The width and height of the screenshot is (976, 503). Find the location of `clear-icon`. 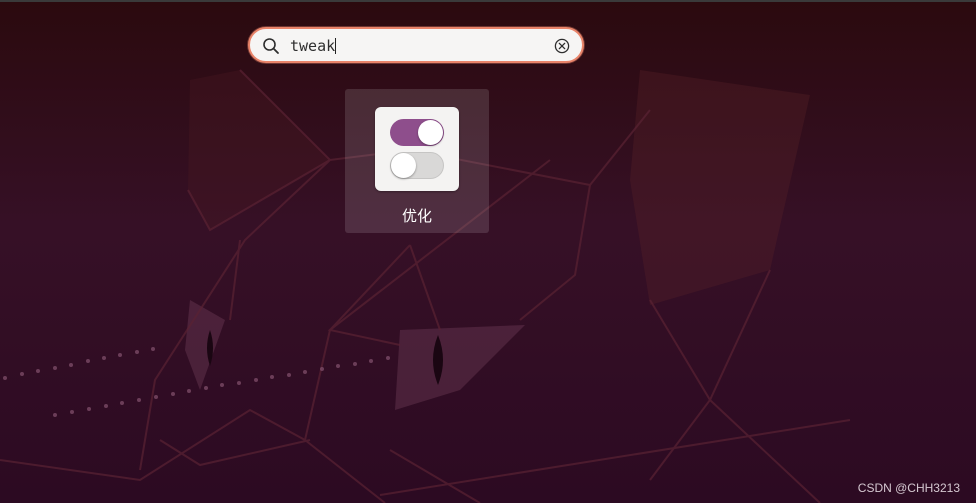

clear-icon is located at coordinates (562, 46).